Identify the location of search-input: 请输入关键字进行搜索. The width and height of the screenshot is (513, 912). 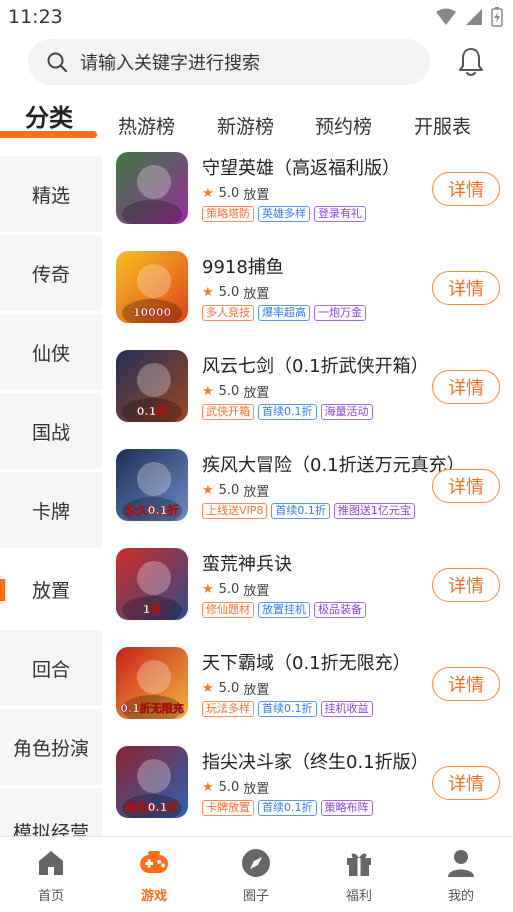
(229, 62).